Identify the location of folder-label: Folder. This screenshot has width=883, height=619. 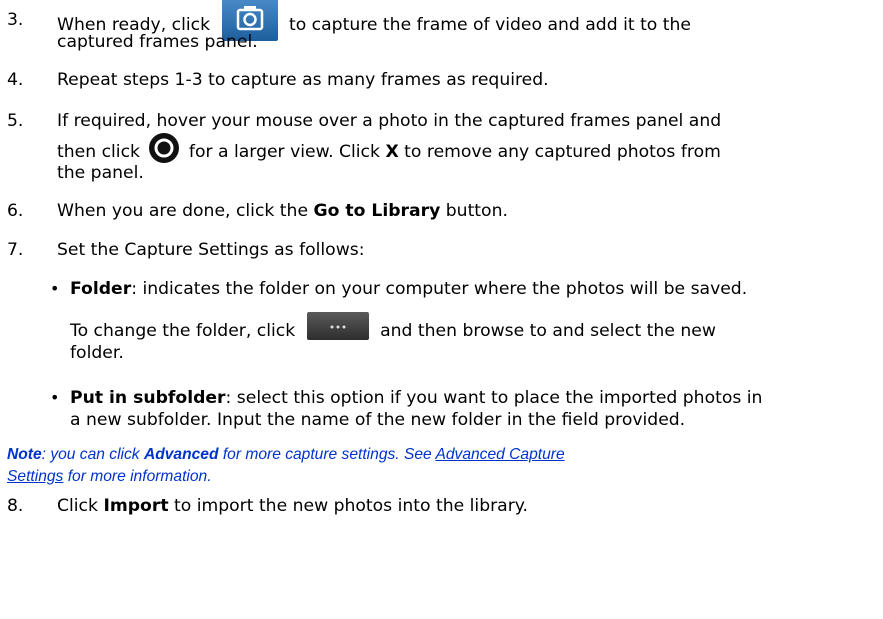
(101, 289).